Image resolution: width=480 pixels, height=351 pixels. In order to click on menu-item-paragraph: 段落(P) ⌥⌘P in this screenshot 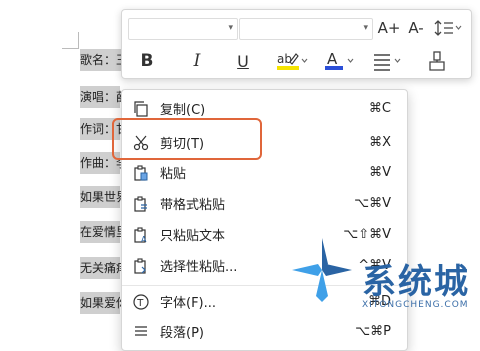, I will do `click(264, 331)`.